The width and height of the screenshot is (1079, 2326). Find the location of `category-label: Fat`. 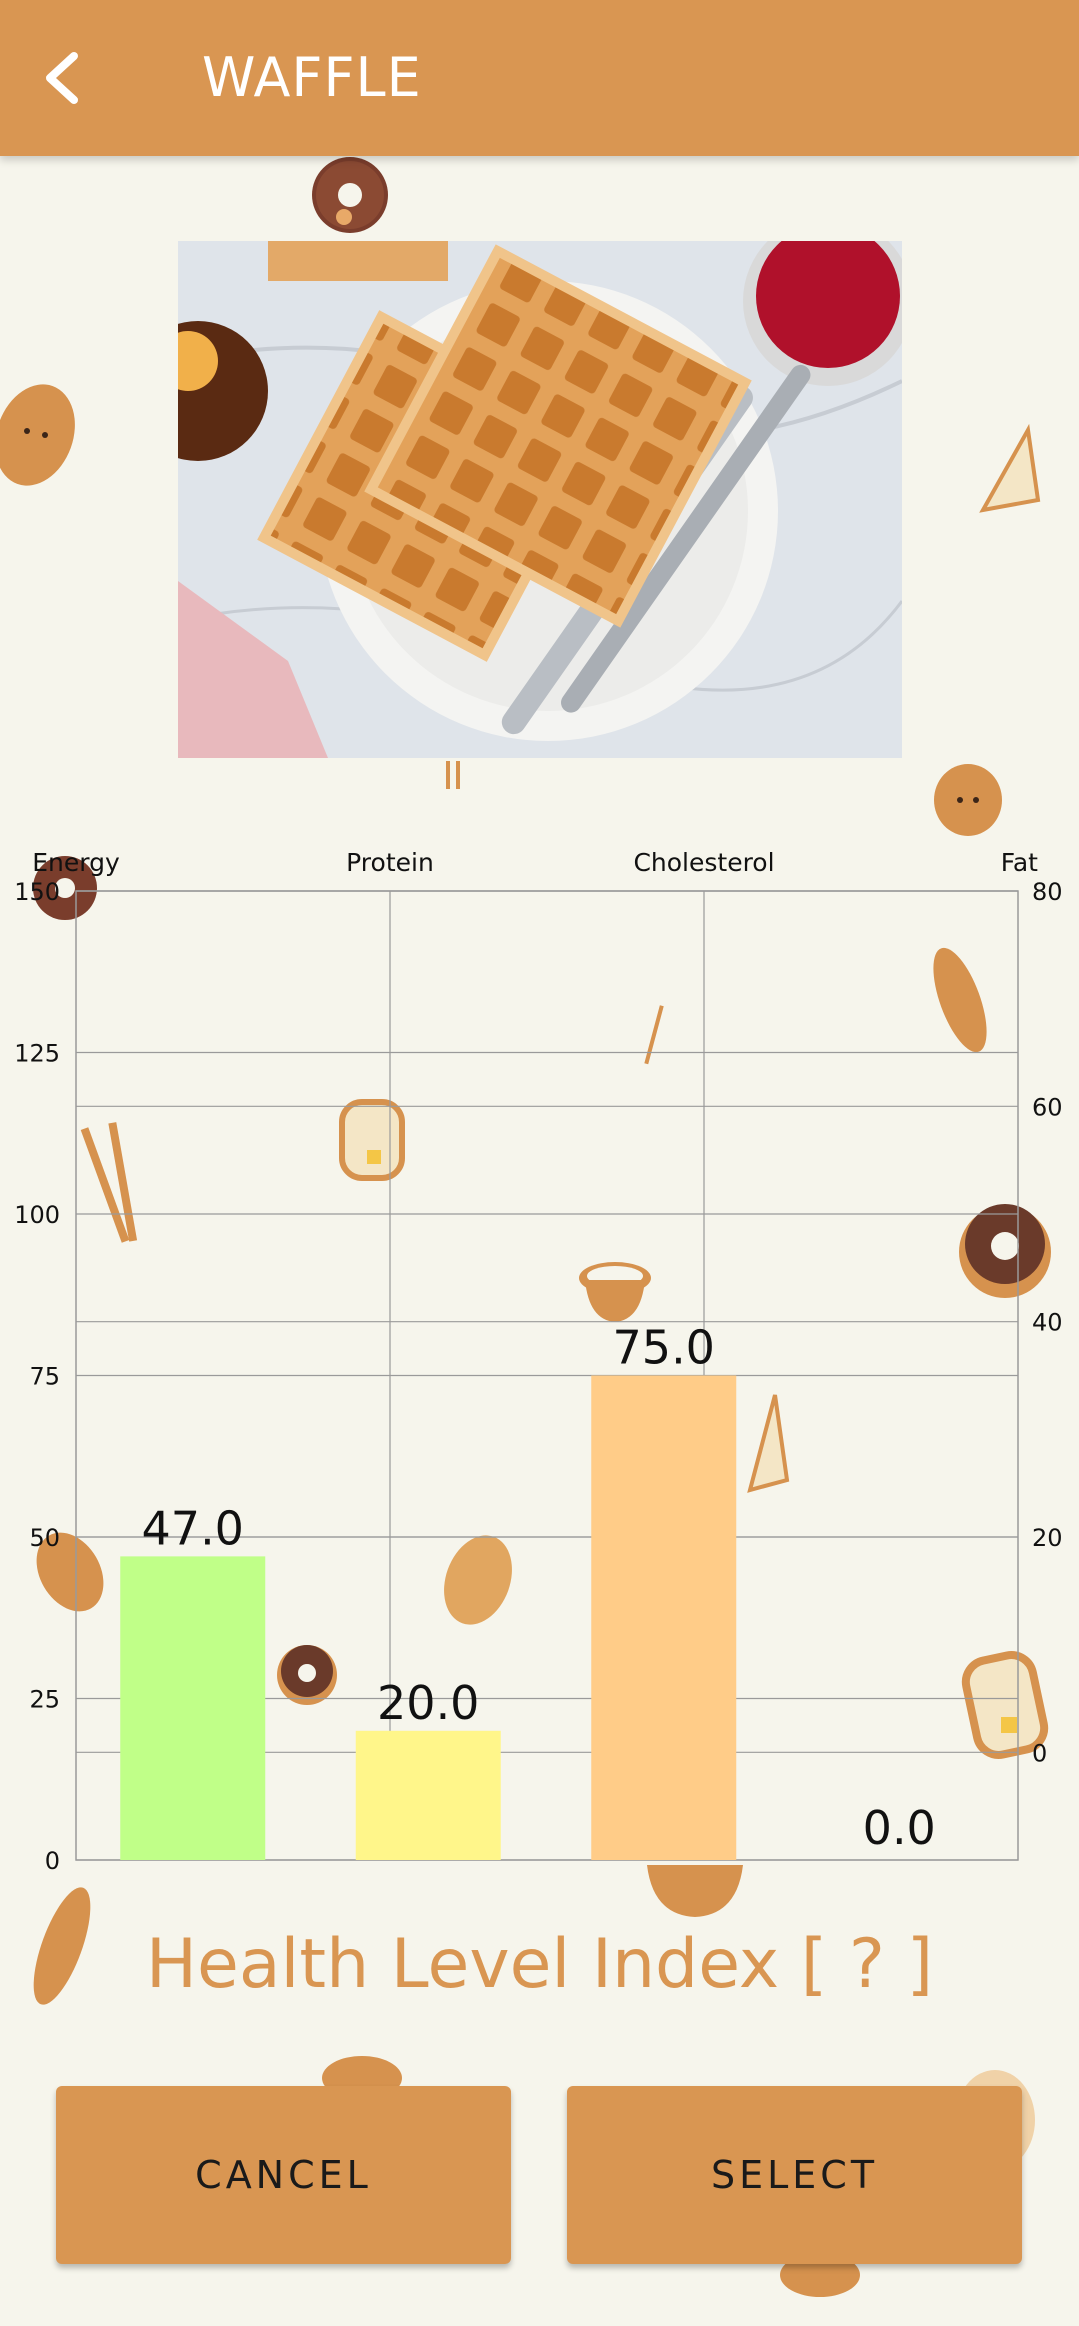

category-label: Fat is located at coordinates (1019, 862).